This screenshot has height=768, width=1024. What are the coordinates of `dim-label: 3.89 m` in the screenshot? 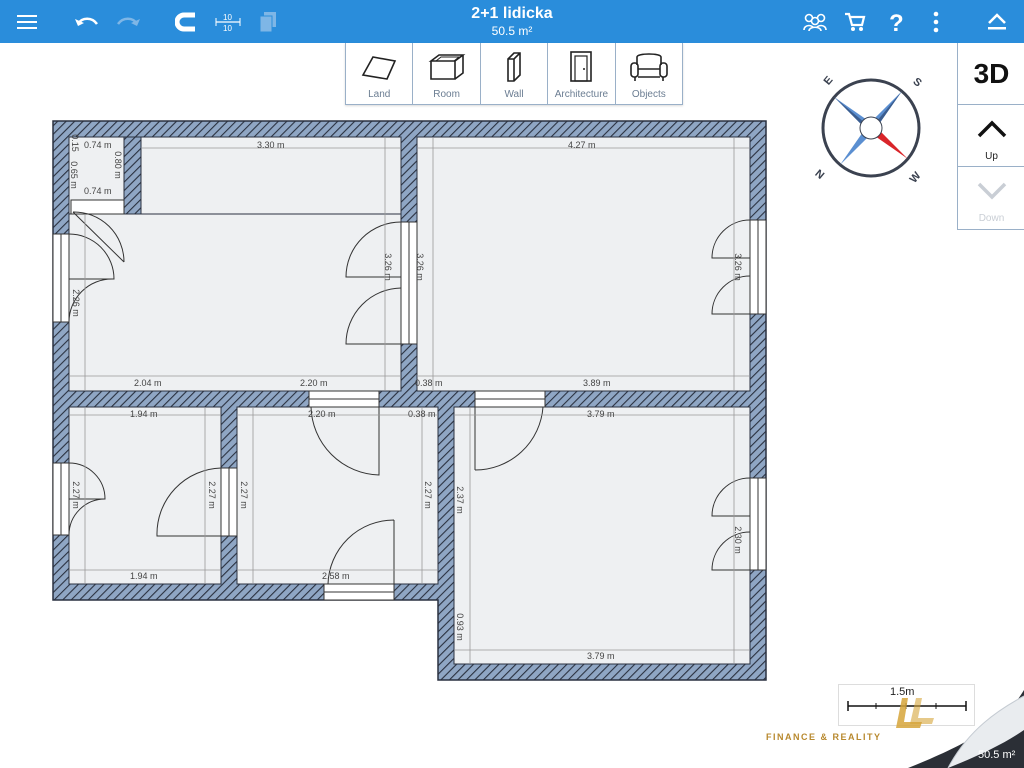 It's located at (597, 383).